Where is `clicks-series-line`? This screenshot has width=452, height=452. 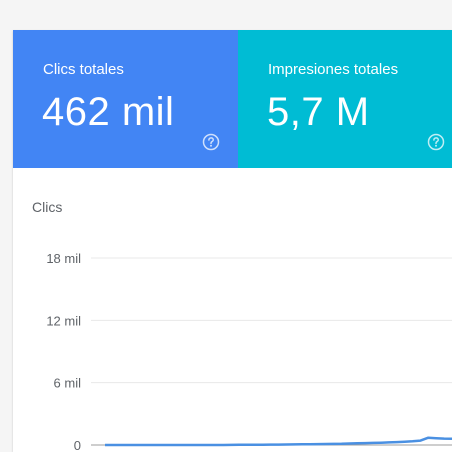 clicks-series-line is located at coordinates (278, 441).